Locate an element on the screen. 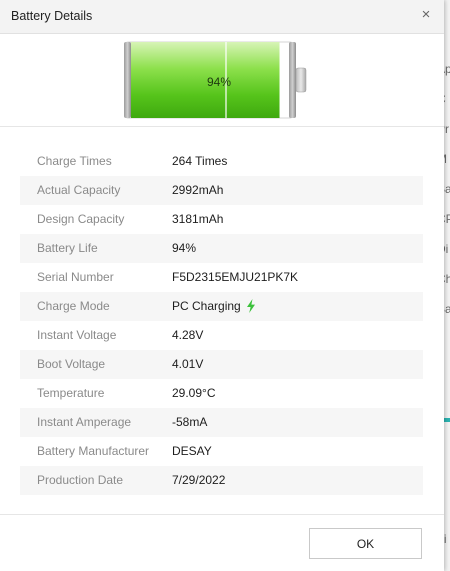 This screenshot has width=450, height=571. detail-label: Actual Capacity is located at coordinates (79, 190).